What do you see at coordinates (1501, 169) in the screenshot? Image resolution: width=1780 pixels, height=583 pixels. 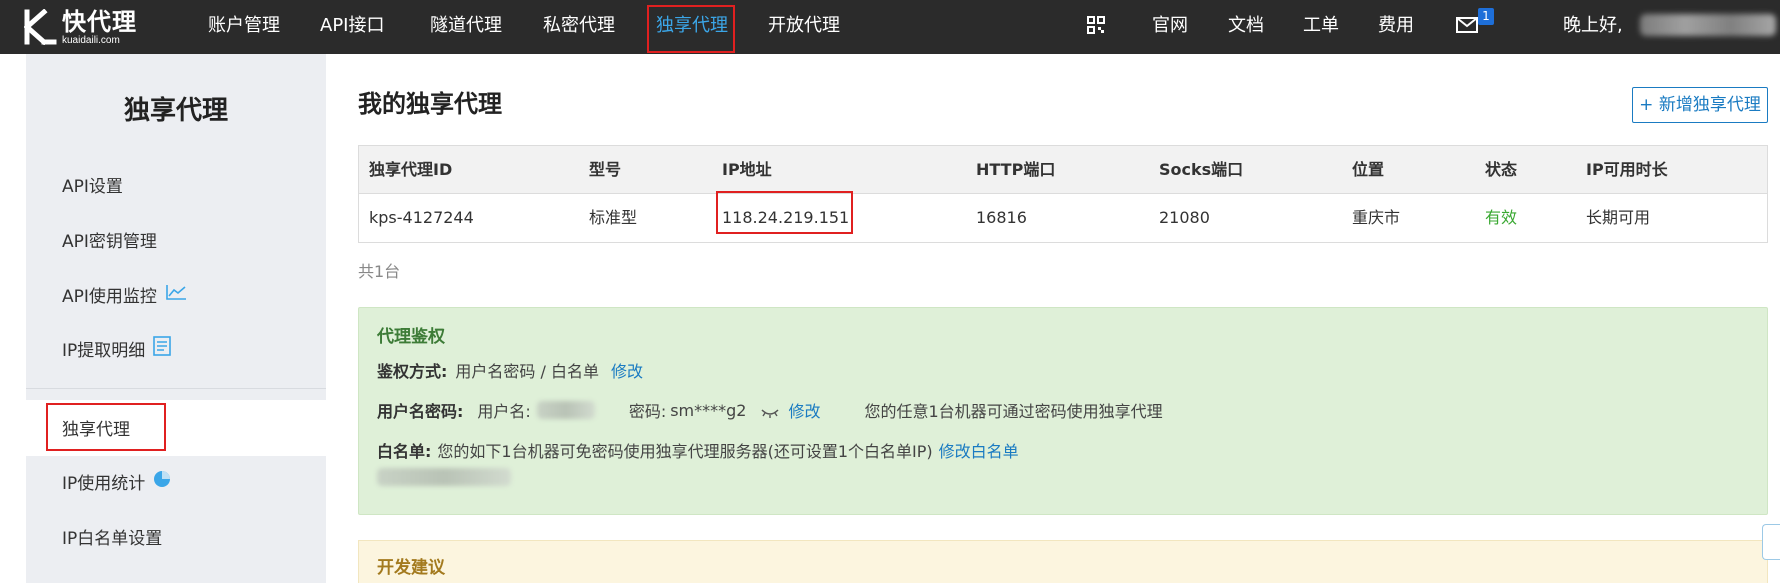 I see `col-status: 状态` at bounding box center [1501, 169].